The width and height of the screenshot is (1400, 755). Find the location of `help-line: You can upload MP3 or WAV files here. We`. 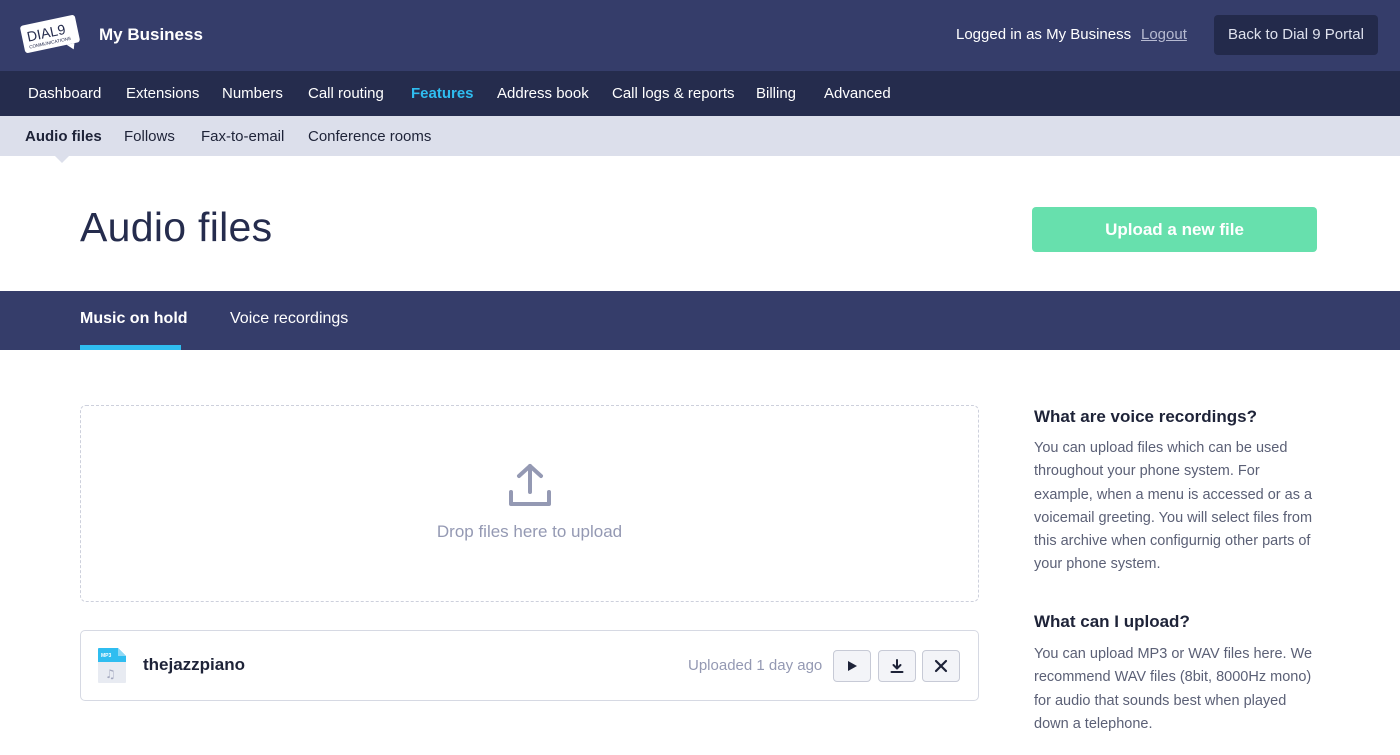

help-line: You can upload MP3 or WAV files here. We is located at coordinates (1173, 654).